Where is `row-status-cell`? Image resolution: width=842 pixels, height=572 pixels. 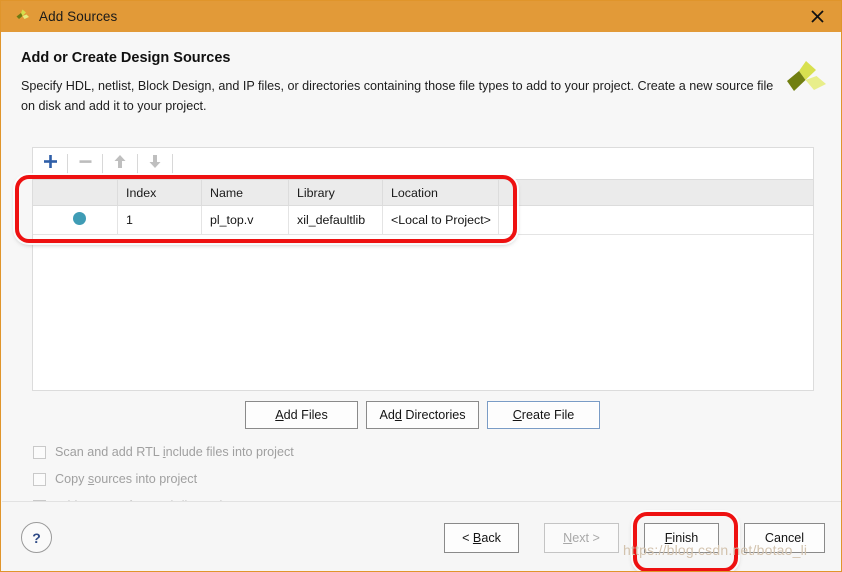
row-status-cell is located at coordinates (75, 220).